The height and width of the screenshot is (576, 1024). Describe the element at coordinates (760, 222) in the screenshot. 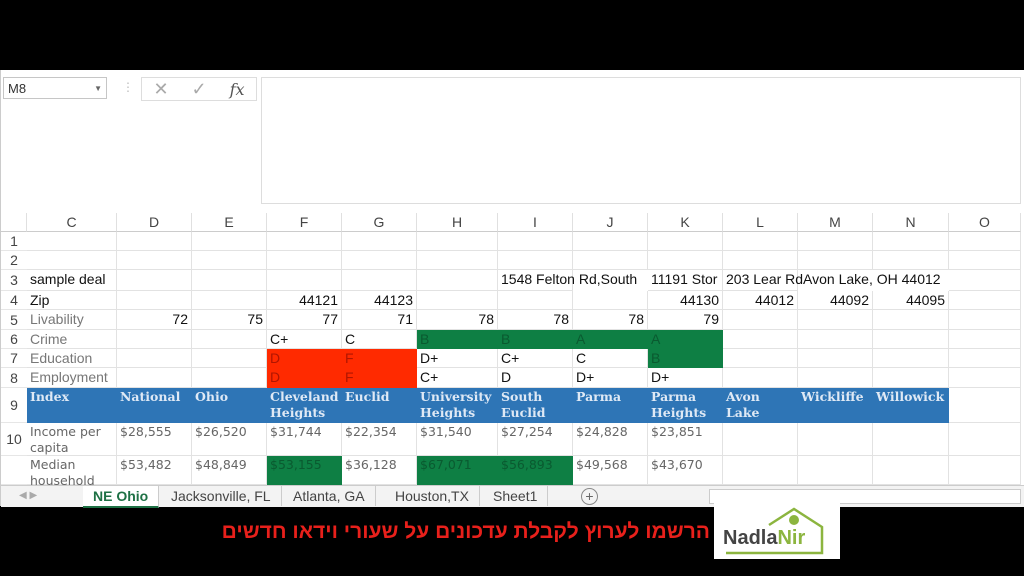

I see `column-header-L: L` at that location.